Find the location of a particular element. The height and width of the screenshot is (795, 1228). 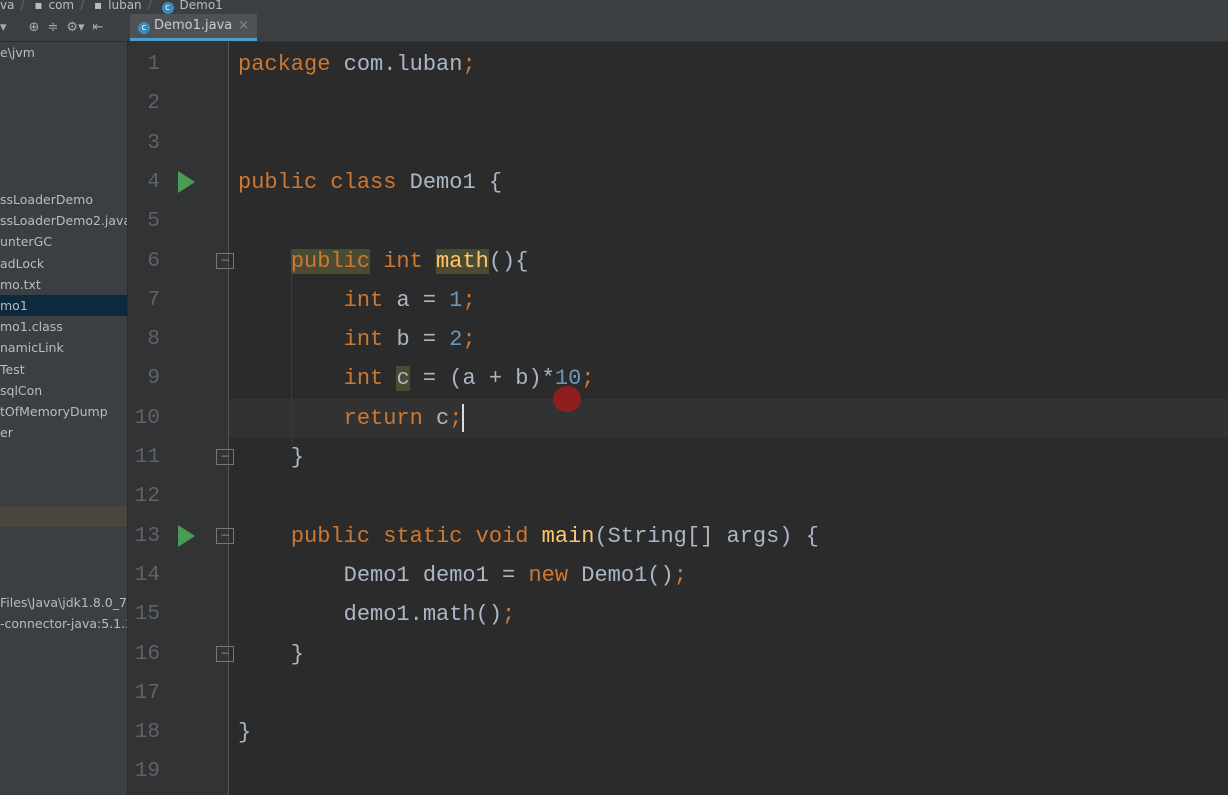

gear-icon: ⚙▾ is located at coordinates (75, 27).